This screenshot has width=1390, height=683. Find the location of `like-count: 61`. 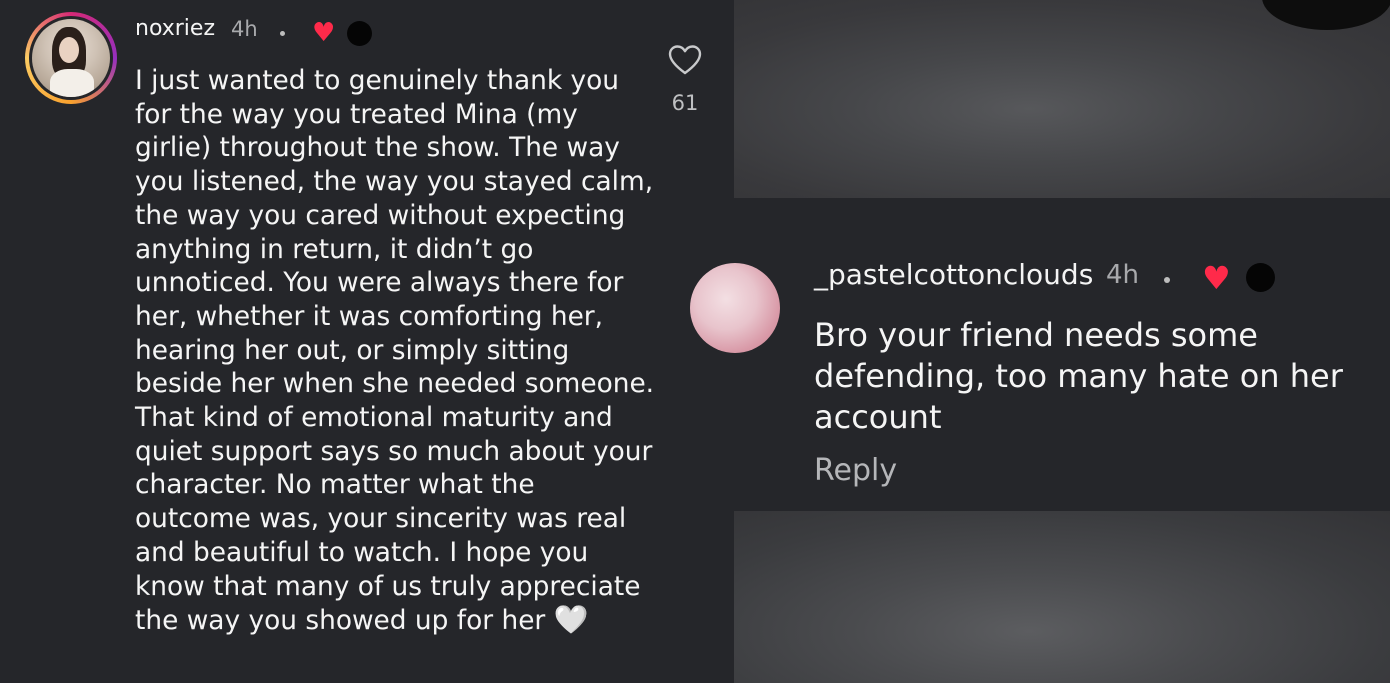

like-count: 61 is located at coordinates (685, 103).